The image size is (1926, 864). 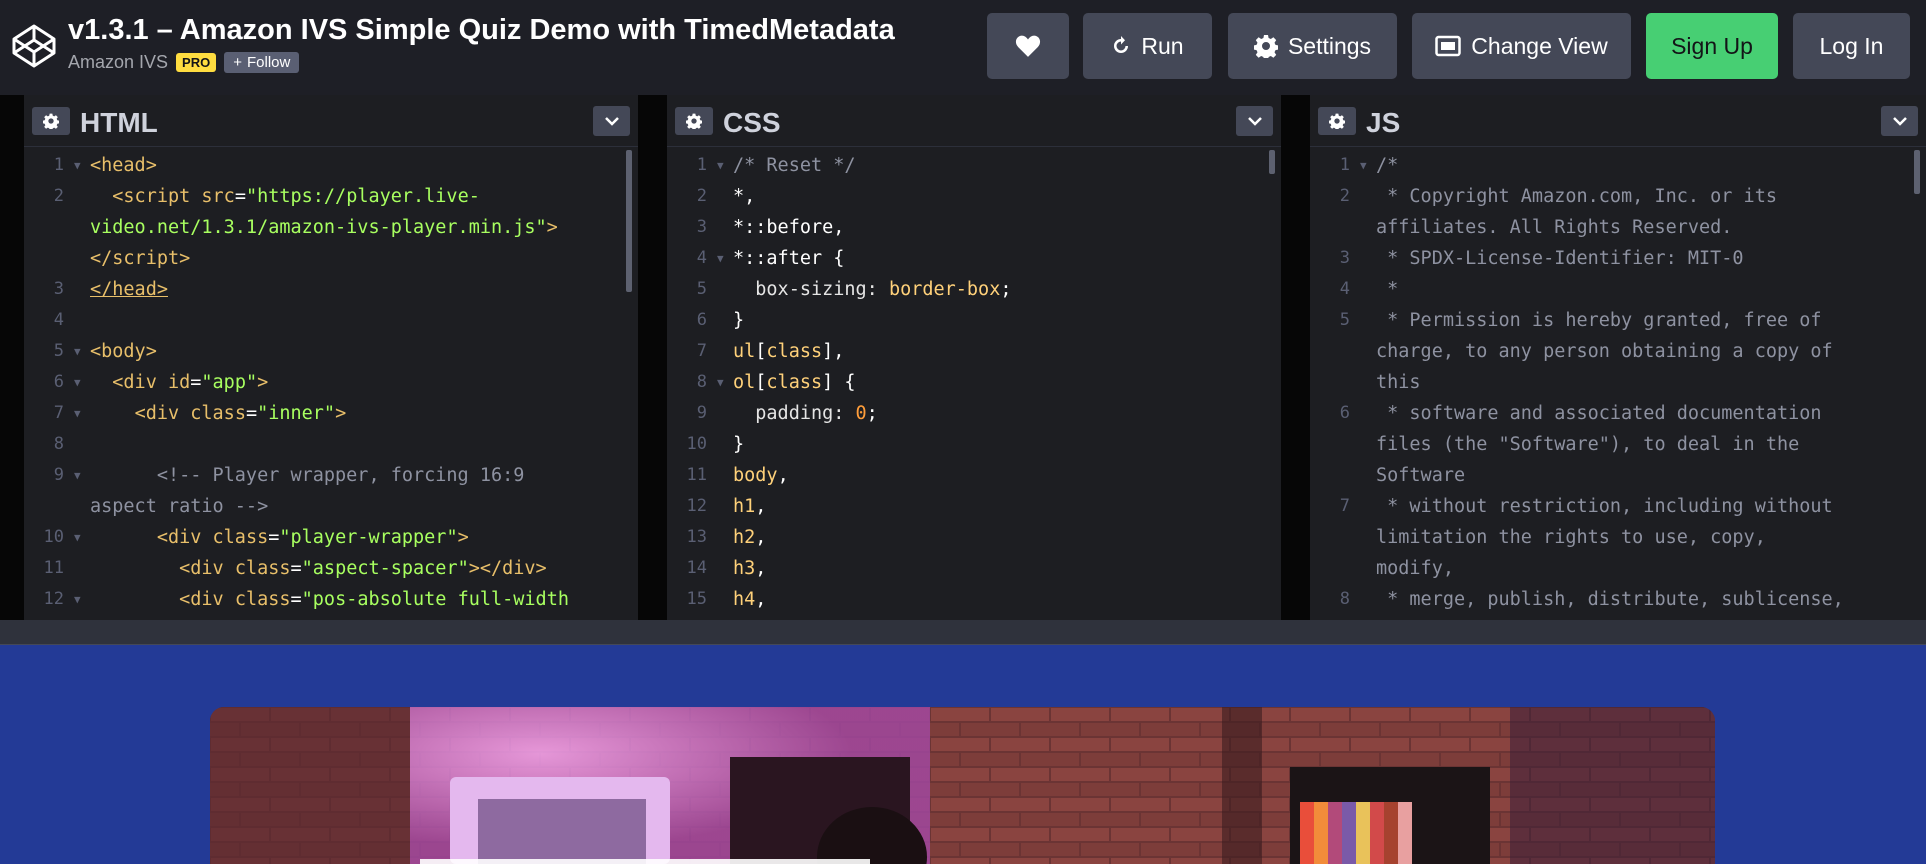 What do you see at coordinates (266, 196) in the screenshot?
I see `code-line: 2 <script src="https://player.live-` at bounding box center [266, 196].